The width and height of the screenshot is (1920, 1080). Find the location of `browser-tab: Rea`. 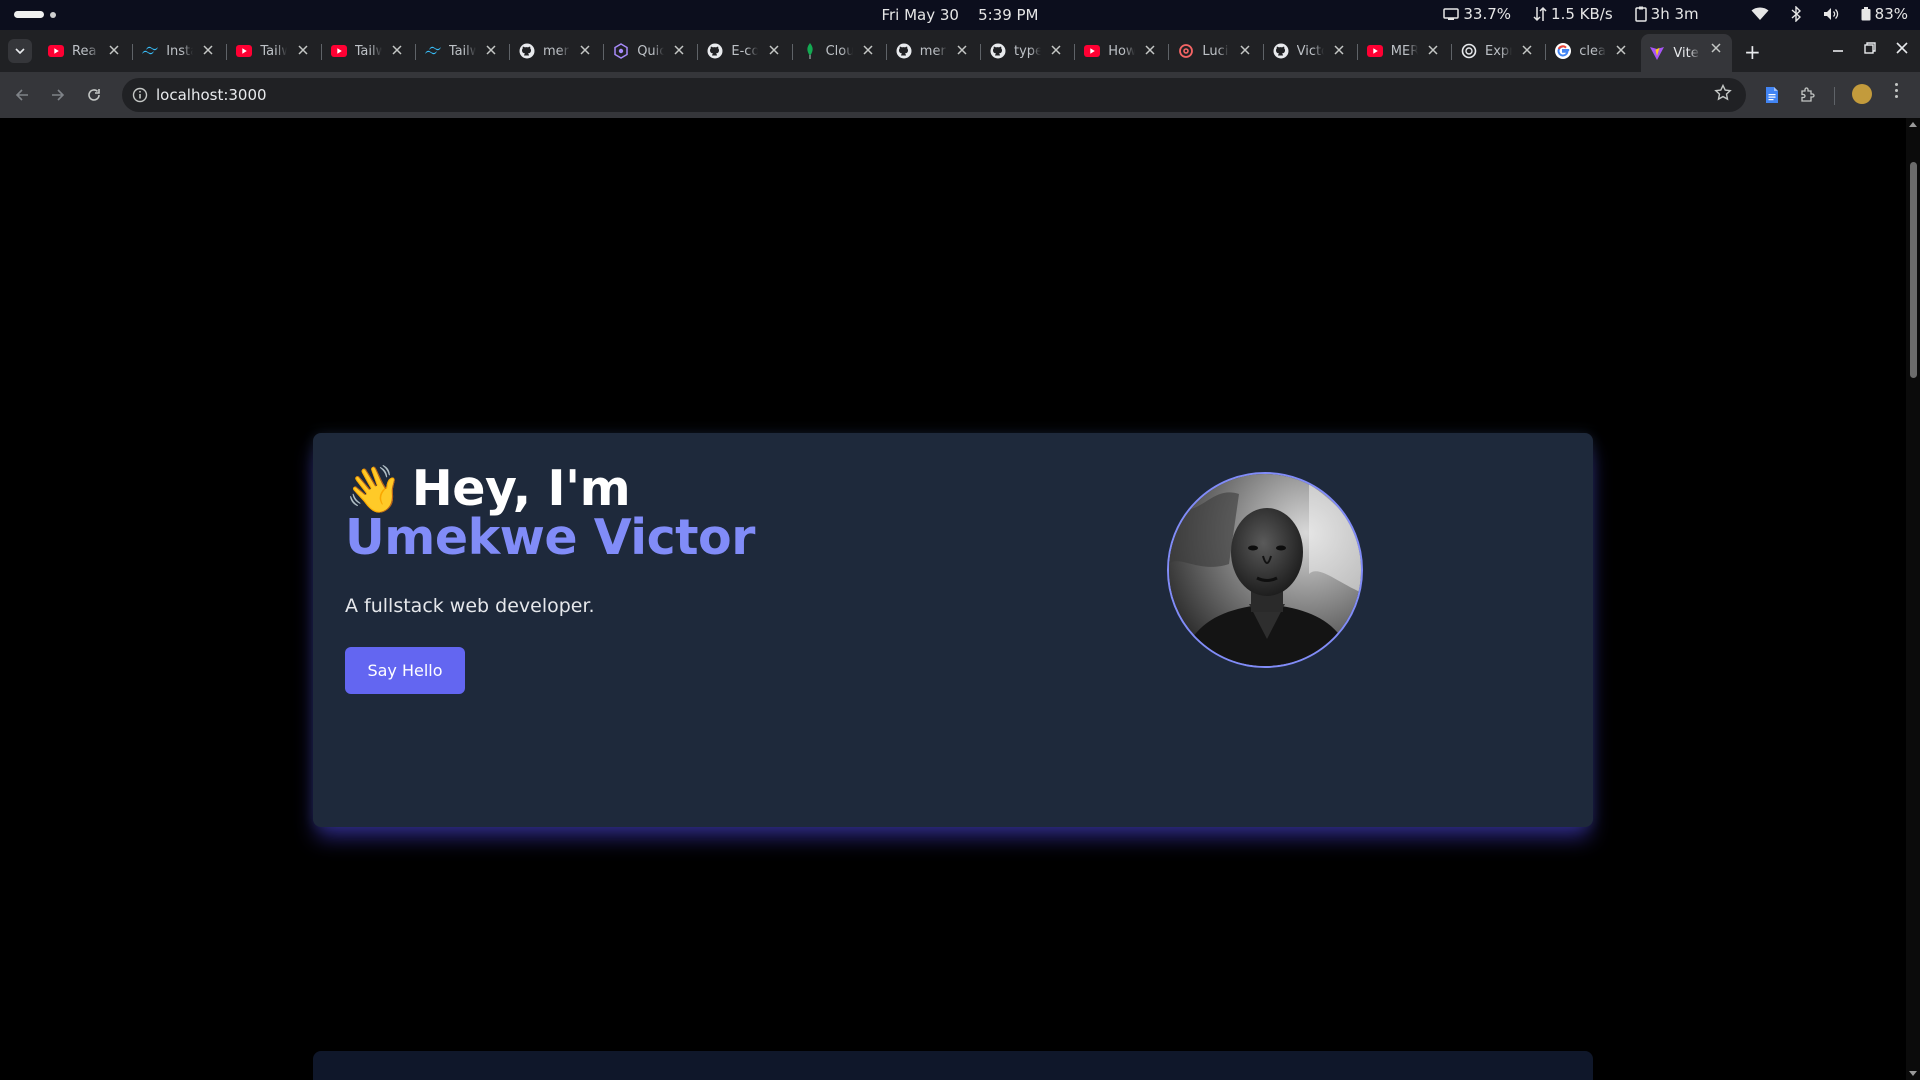

browser-tab: Rea is located at coordinates (85, 51).